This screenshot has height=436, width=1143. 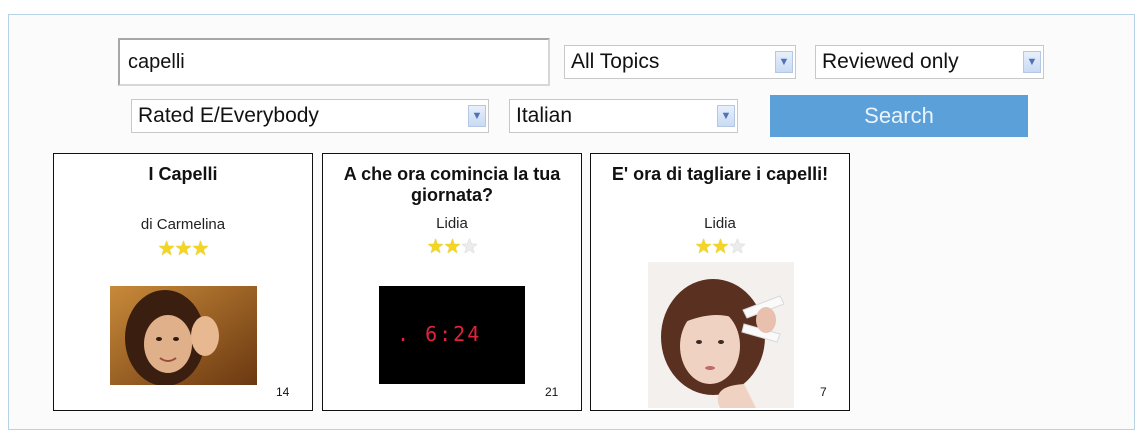 I want to click on card-title: I Capelli, so click(x=183, y=174).